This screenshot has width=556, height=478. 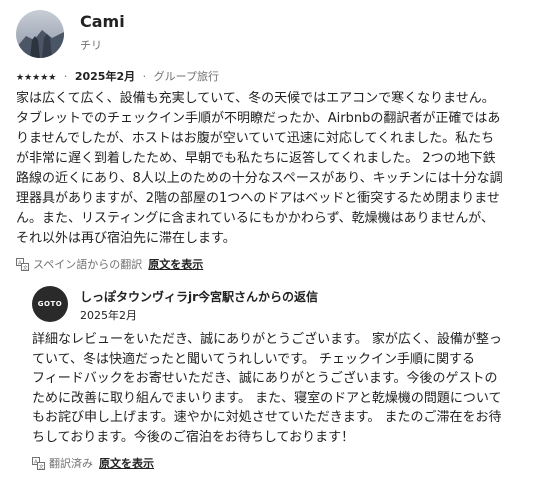 I want to click on review-translation-row: A 文 スペイン語からの翻訳 原文を表示, so click(x=109, y=264).